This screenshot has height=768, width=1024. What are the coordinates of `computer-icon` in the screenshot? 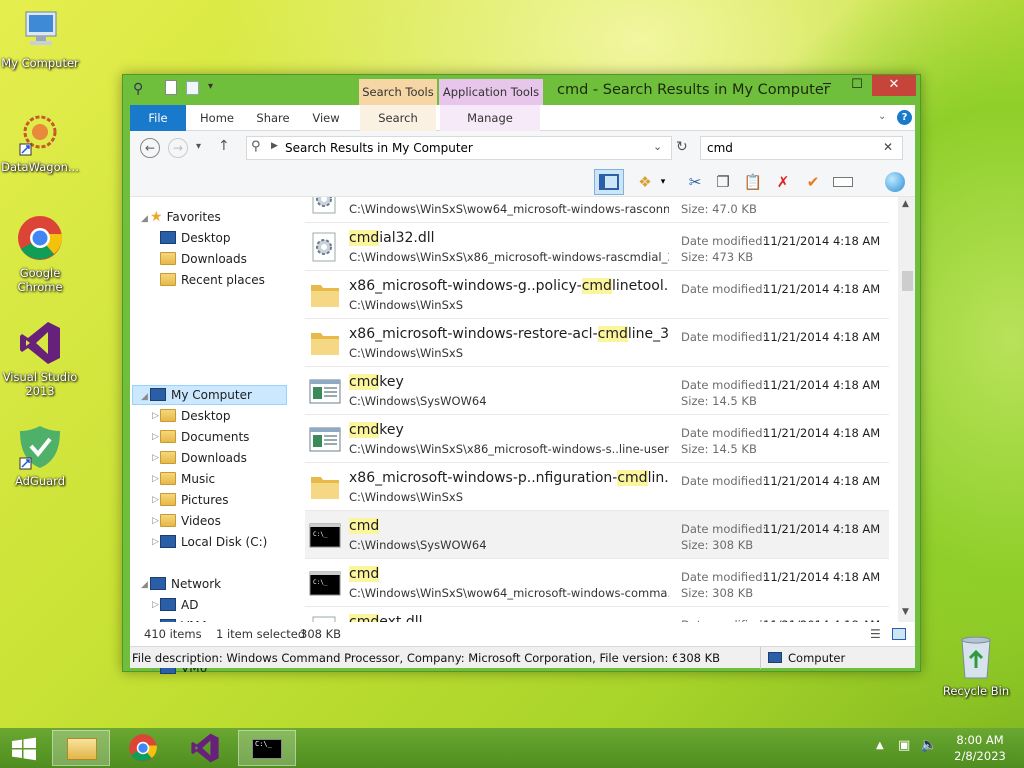 It's located at (41, 28).